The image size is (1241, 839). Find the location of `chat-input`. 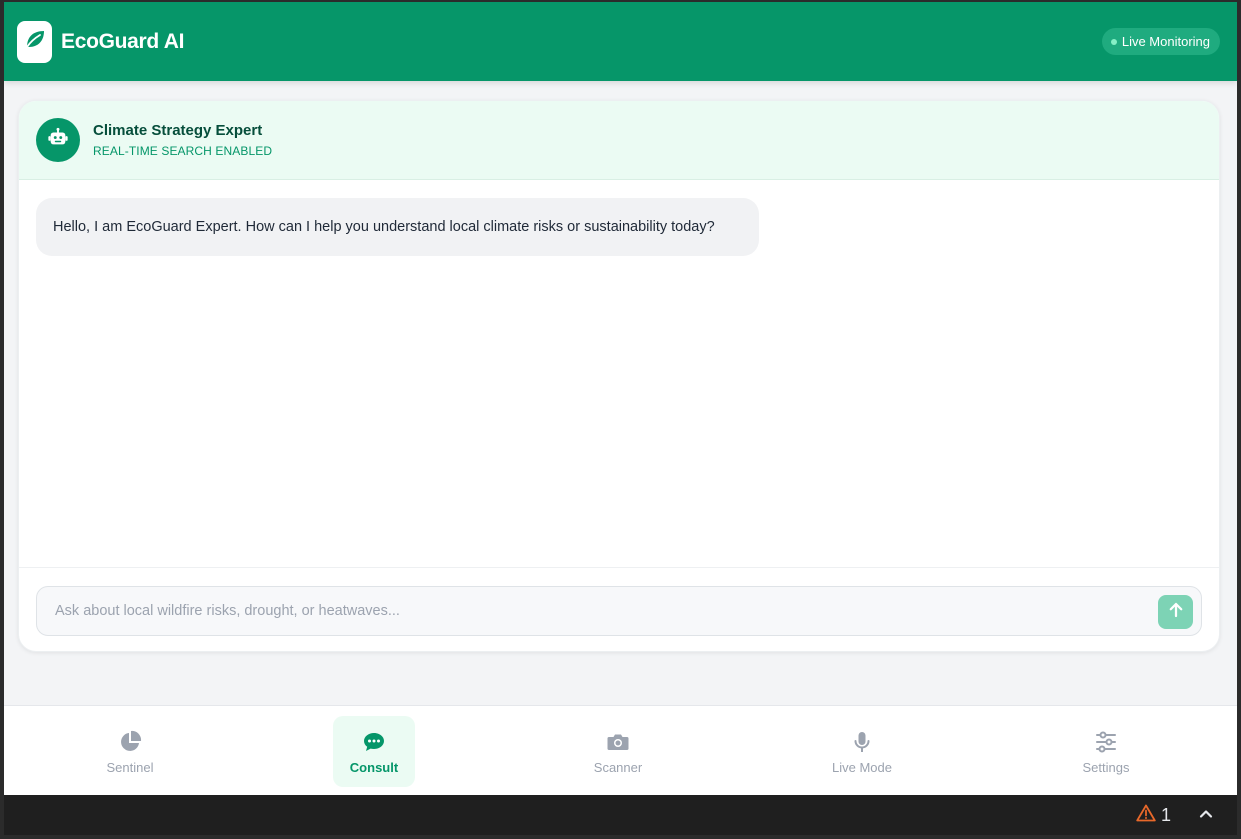

chat-input is located at coordinates (595, 611).